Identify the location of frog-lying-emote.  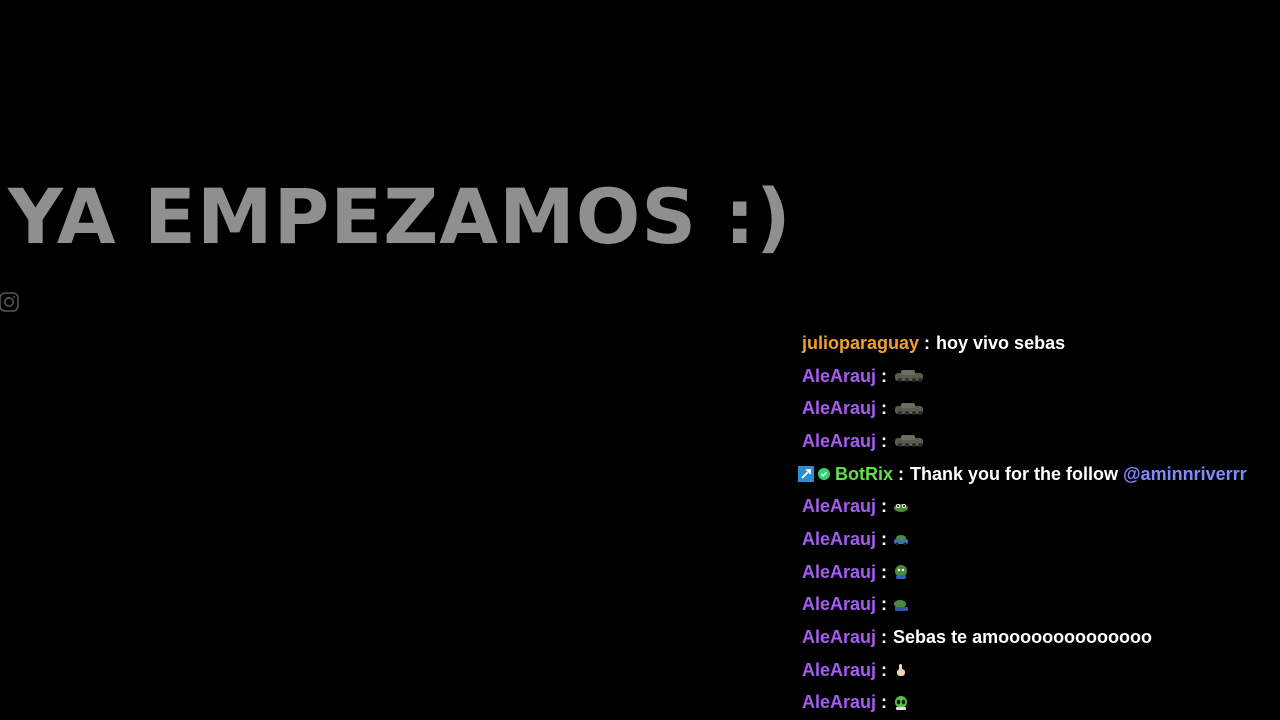
(901, 605).